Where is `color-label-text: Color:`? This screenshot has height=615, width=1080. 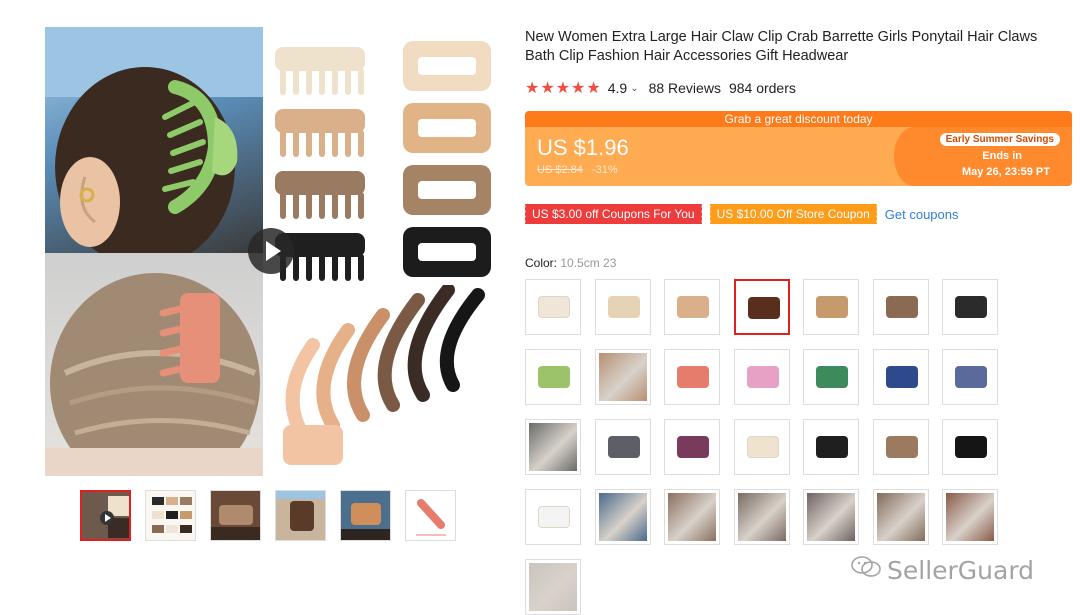
color-label-text: Color: is located at coordinates (541, 263).